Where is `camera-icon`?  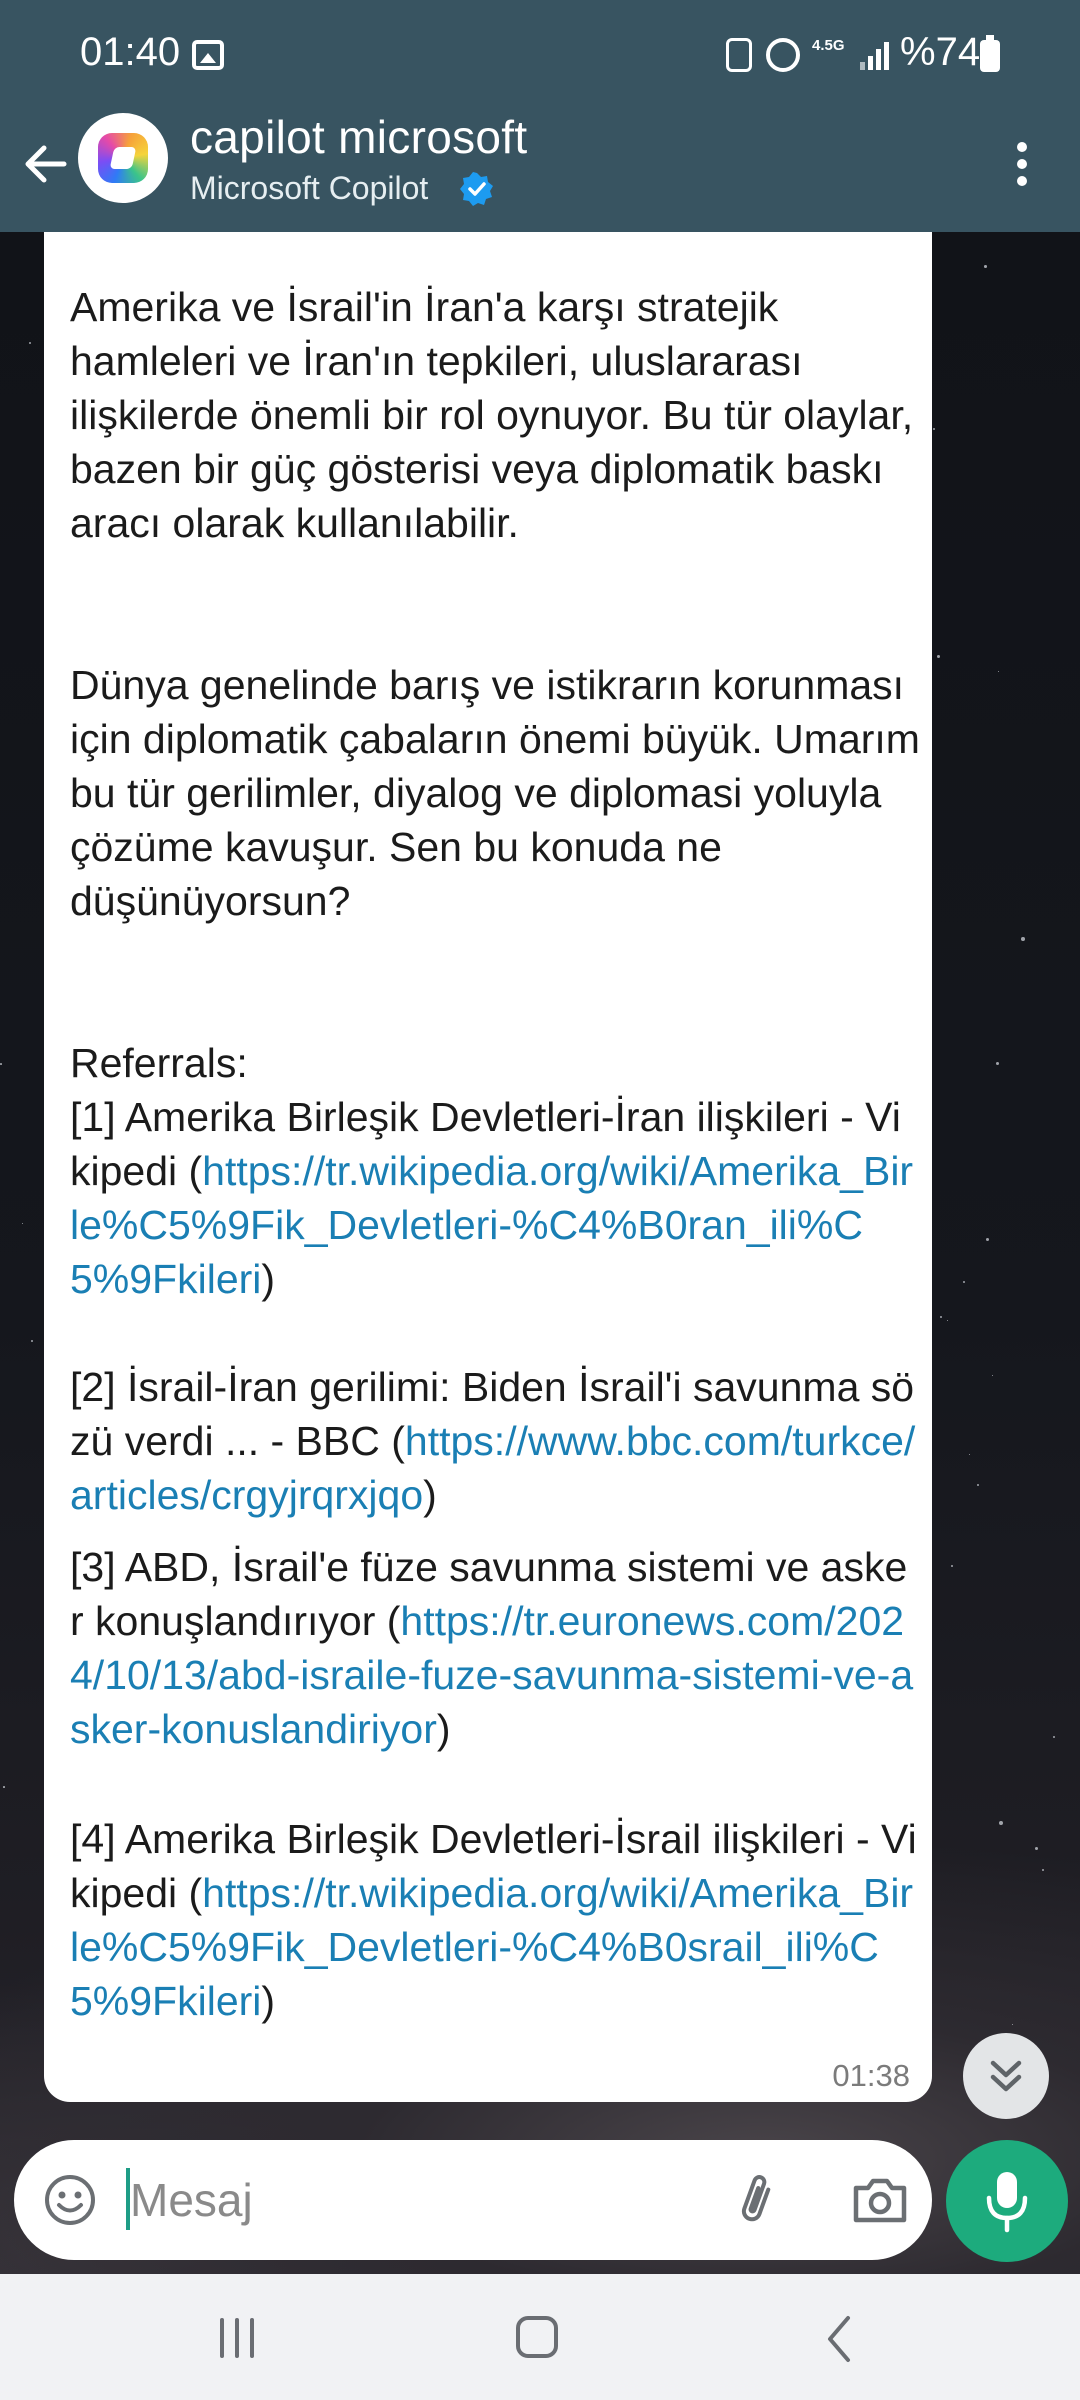 camera-icon is located at coordinates (880, 2200).